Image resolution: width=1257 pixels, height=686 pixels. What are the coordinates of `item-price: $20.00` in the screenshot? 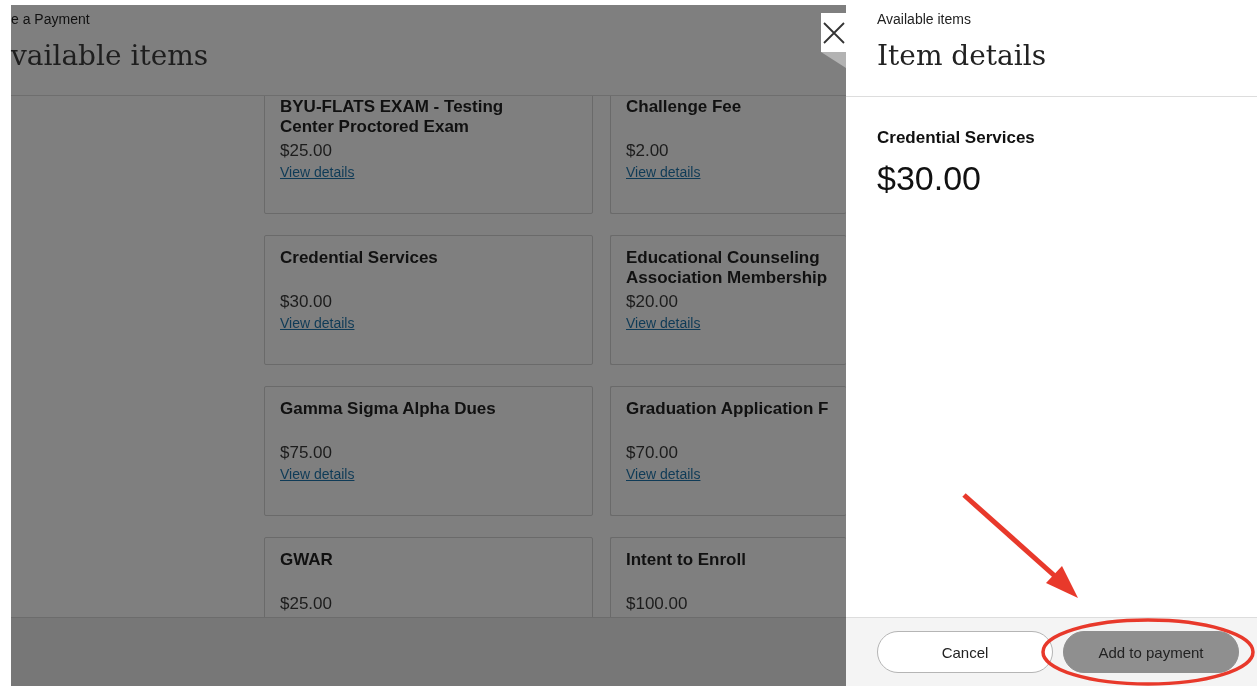 It's located at (652, 302).